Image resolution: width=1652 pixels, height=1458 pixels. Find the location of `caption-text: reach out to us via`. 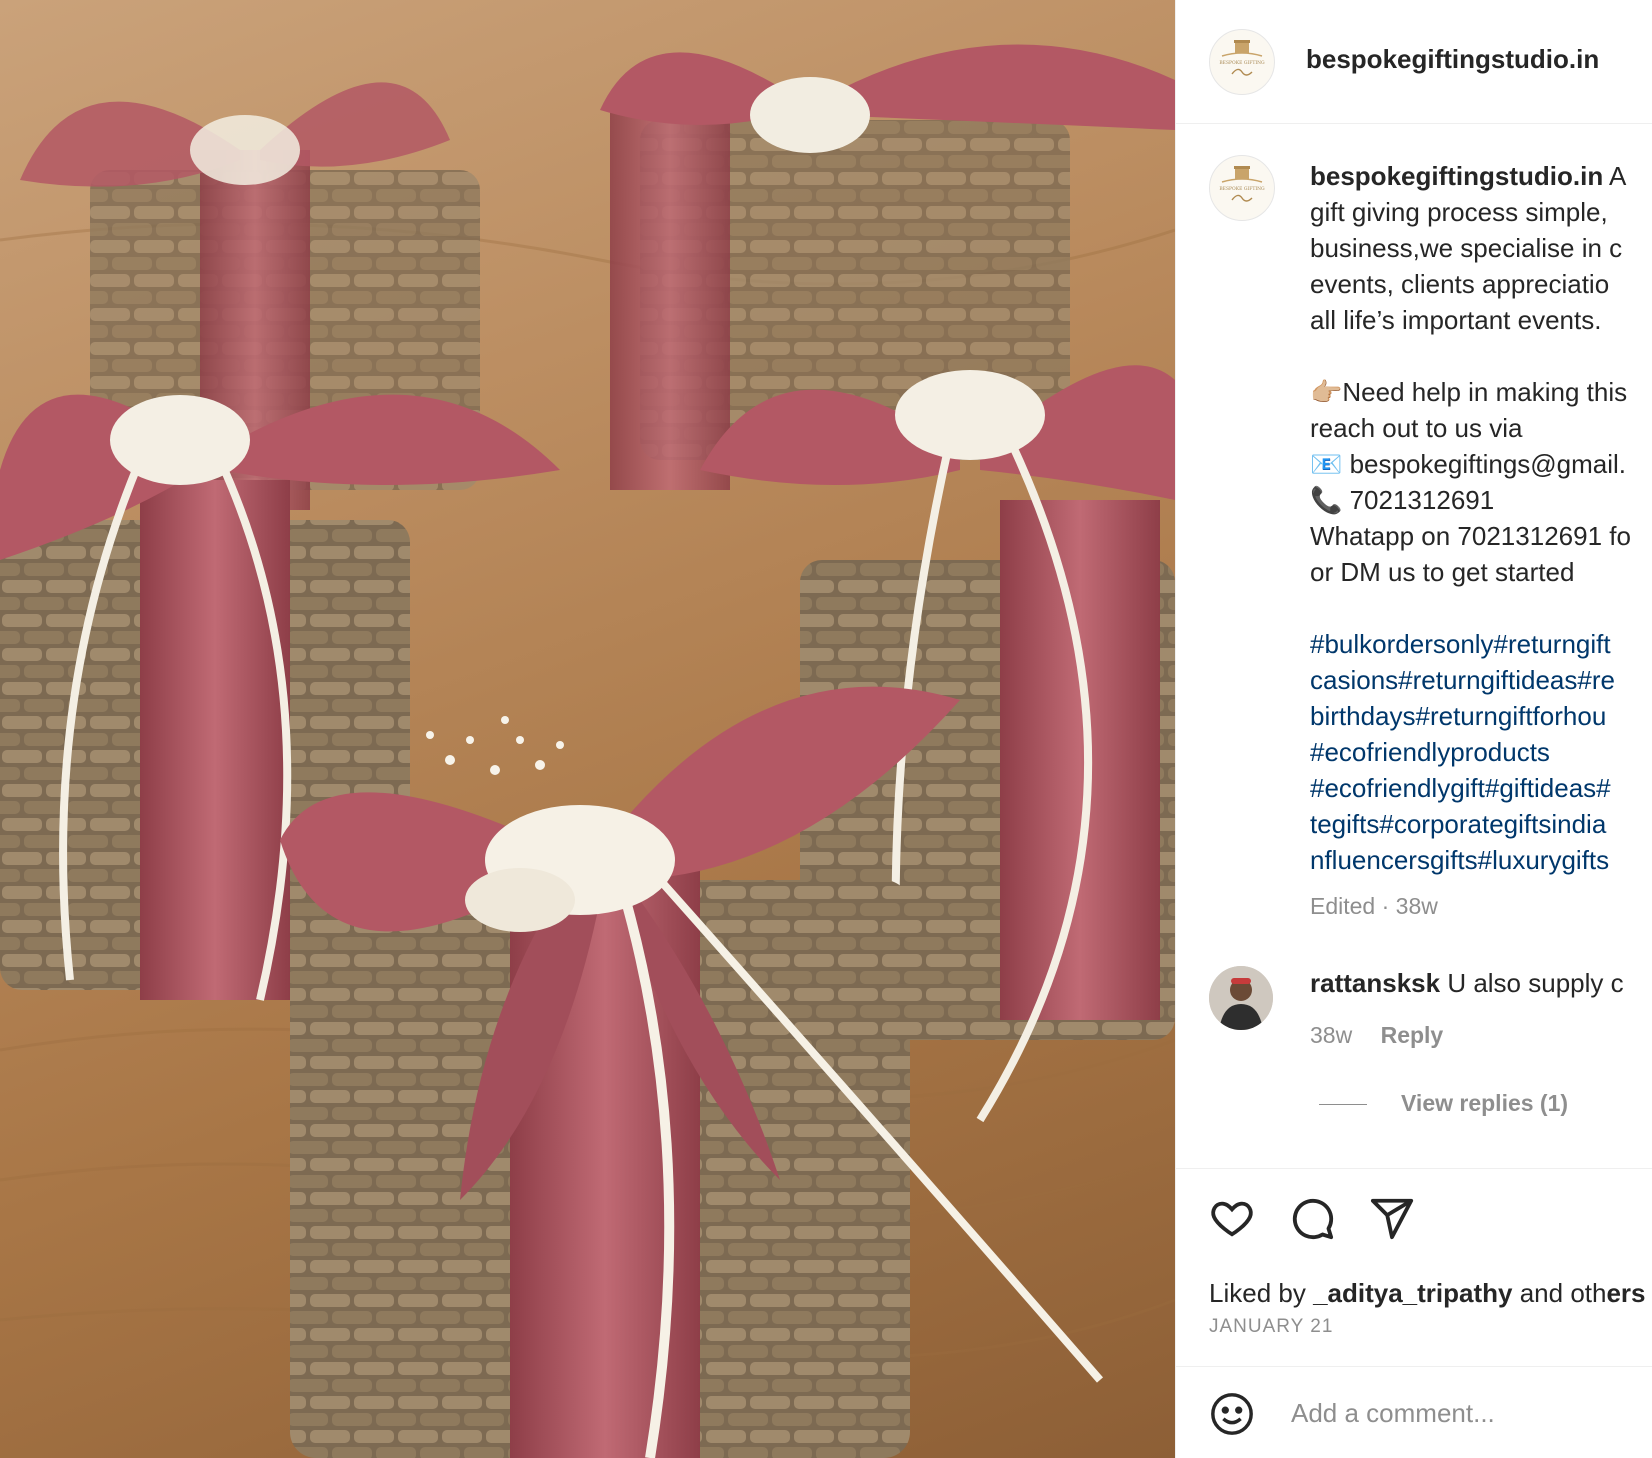

caption-text: reach out to us via is located at coordinates (1416, 428).